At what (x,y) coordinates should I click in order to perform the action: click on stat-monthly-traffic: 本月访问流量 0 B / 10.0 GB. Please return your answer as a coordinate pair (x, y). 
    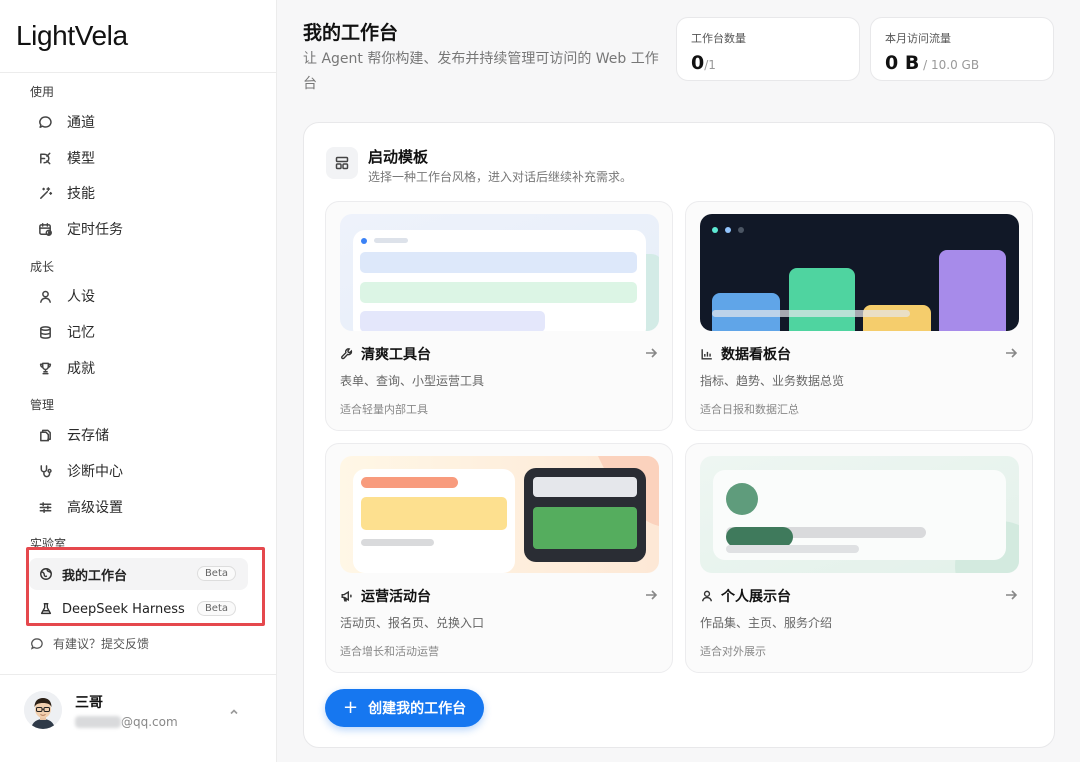
    Looking at the image, I should click on (962, 49).